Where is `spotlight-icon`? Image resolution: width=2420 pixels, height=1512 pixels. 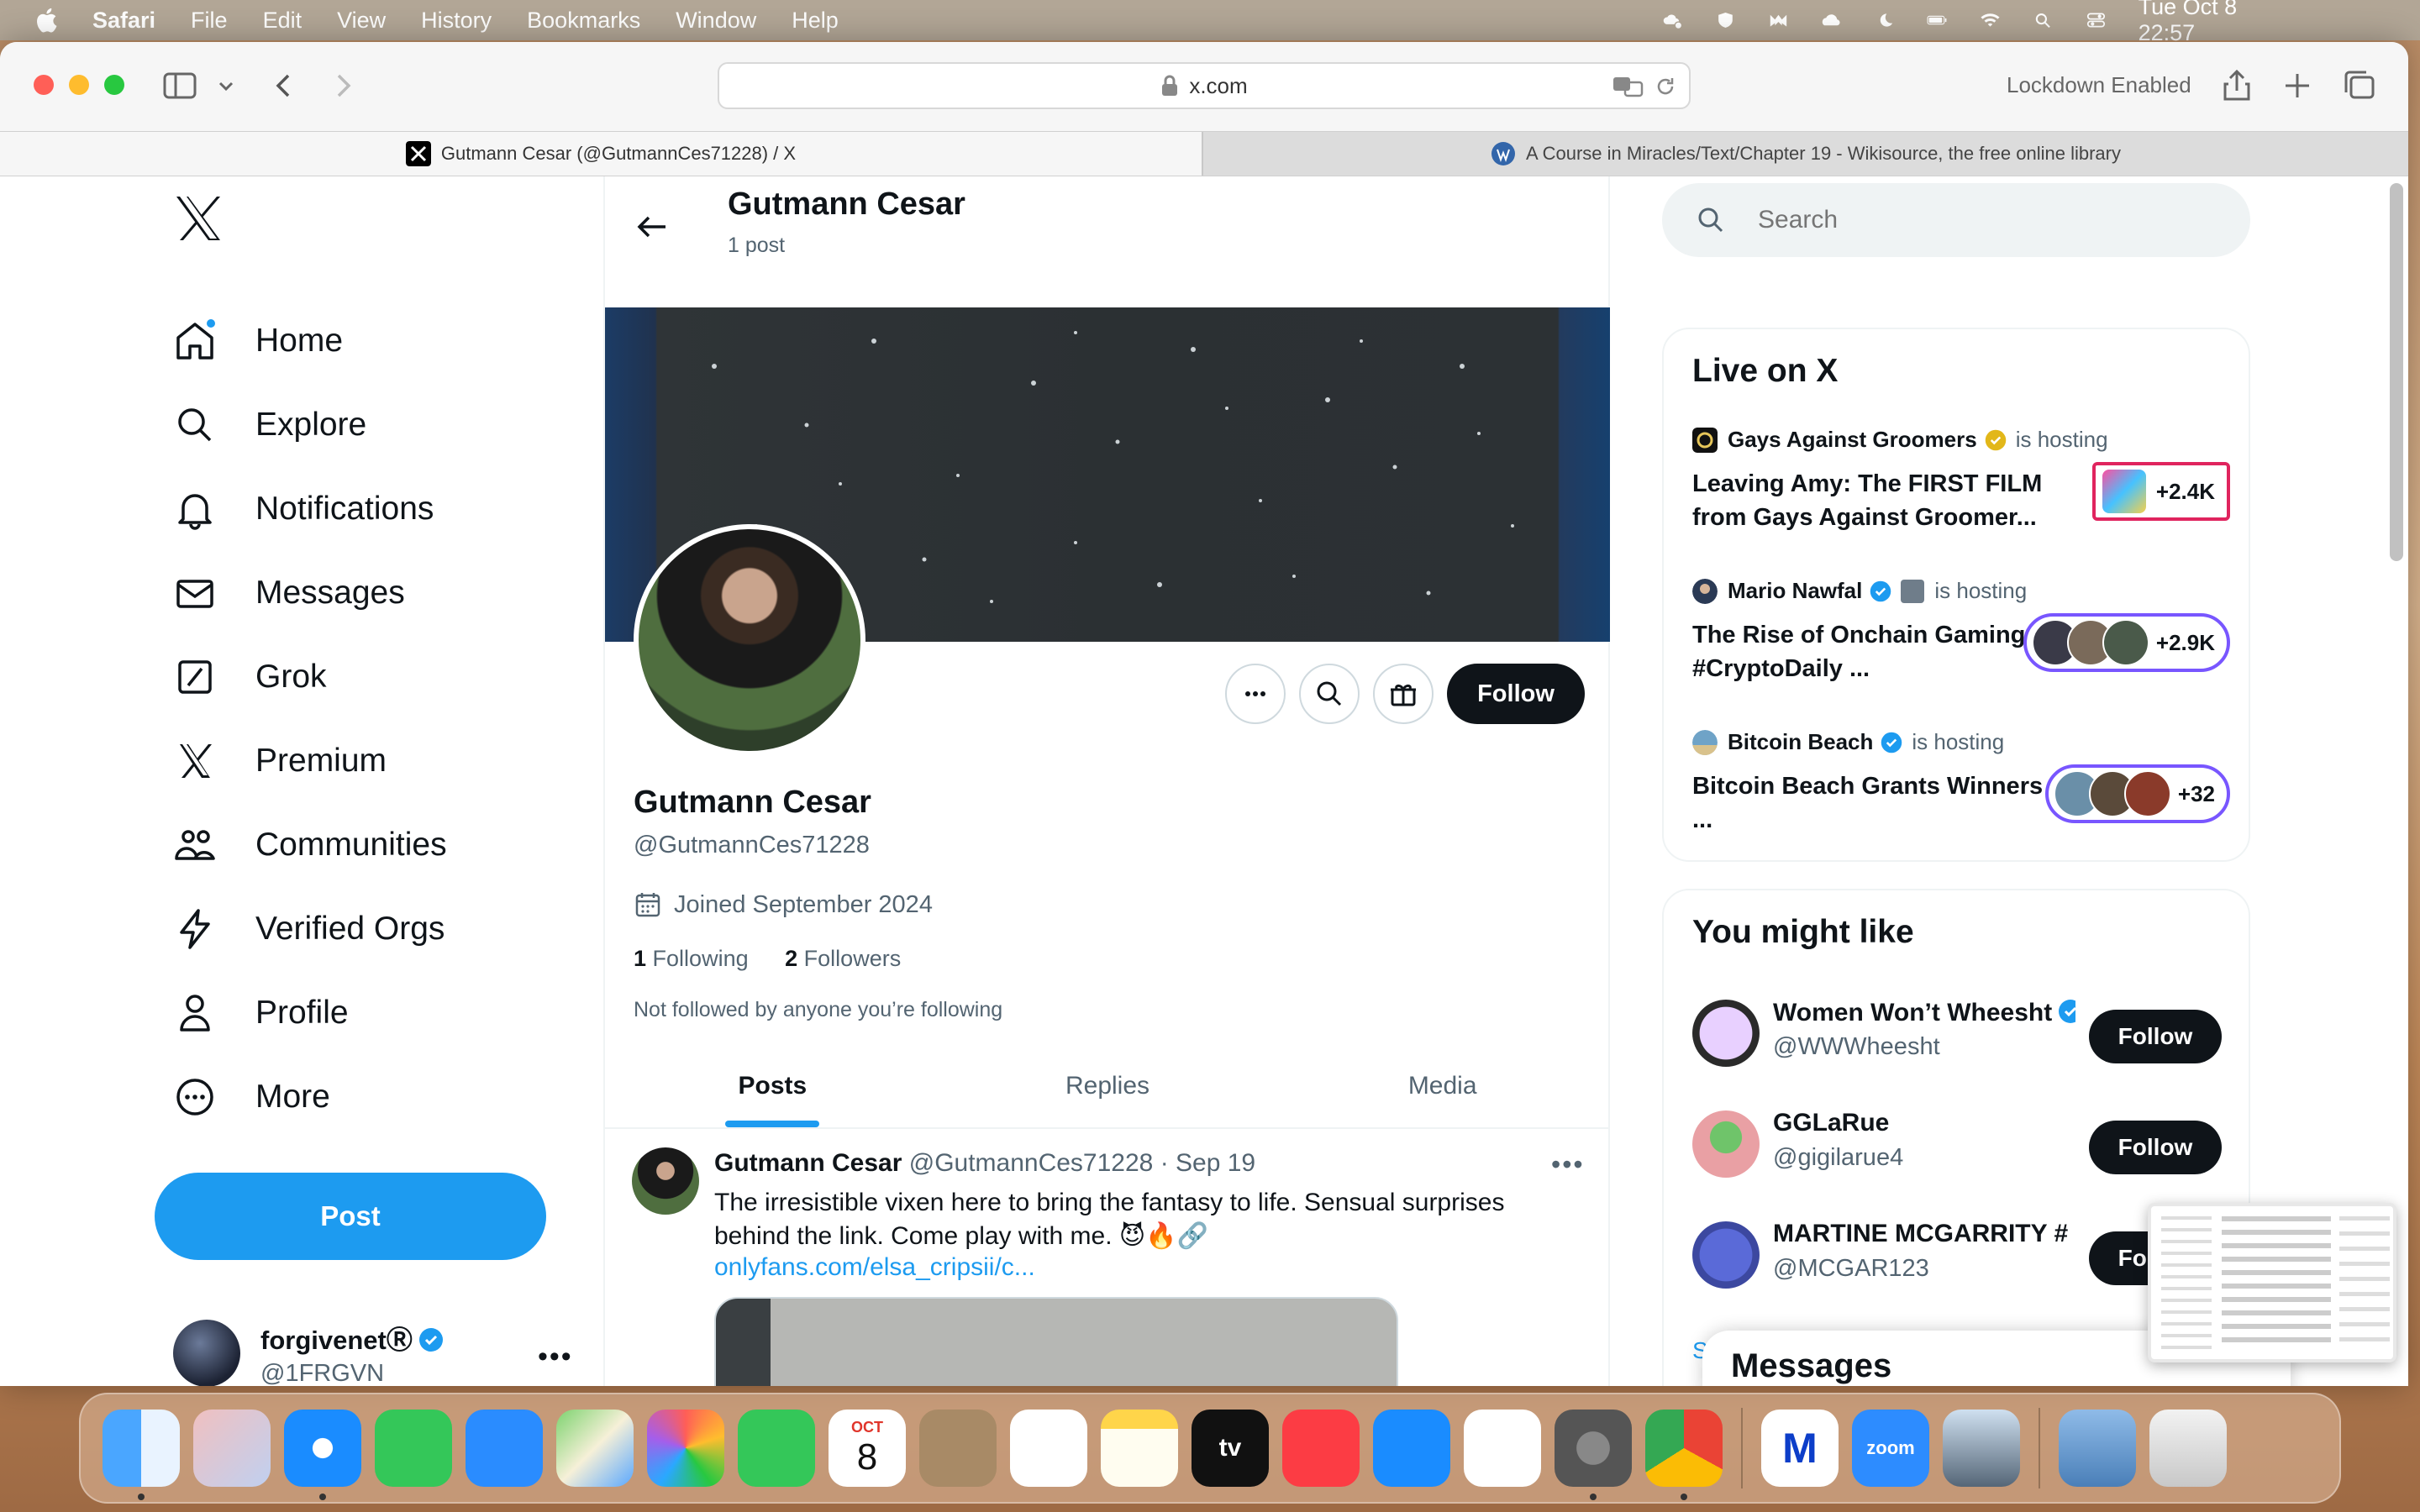 spotlight-icon is located at coordinates (2044, 20).